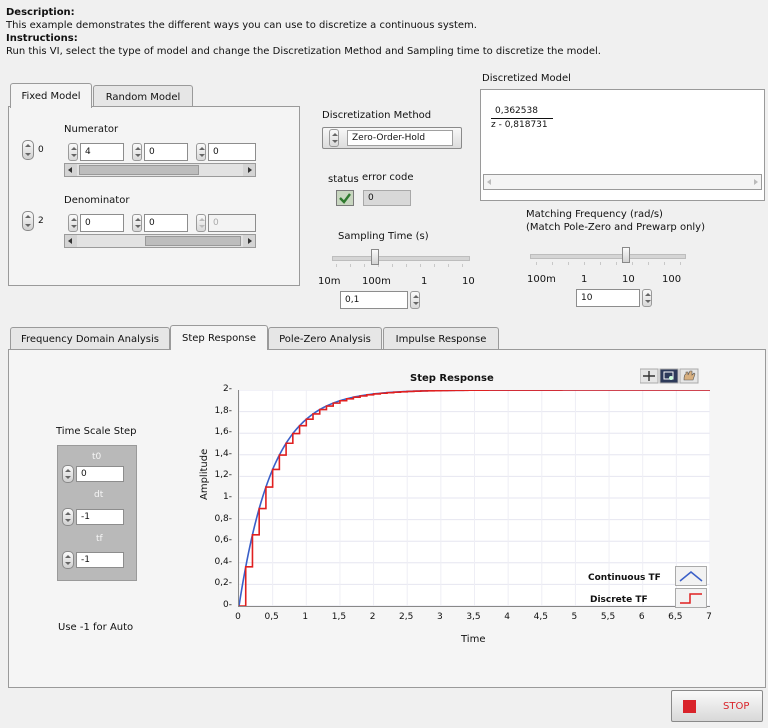  What do you see at coordinates (223, 475) in the screenshot?
I see `y-tick-label: 1,2-` at bounding box center [223, 475].